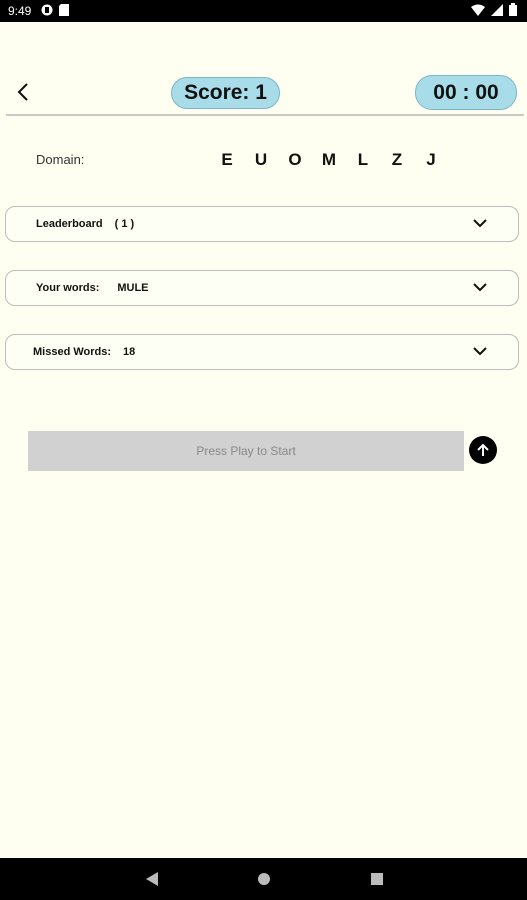 This screenshot has height=900, width=527. What do you see at coordinates (497, 11) in the screenshot?
I see `signal-icon` at bounding box center [497, 11].